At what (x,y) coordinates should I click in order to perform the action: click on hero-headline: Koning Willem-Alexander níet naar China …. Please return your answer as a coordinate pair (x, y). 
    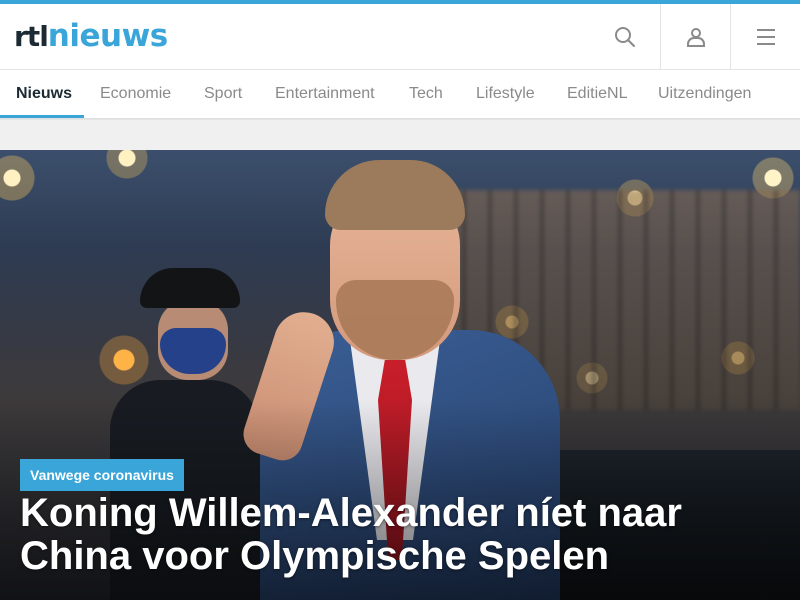
    Looking at the image, I should click on (400, 535).